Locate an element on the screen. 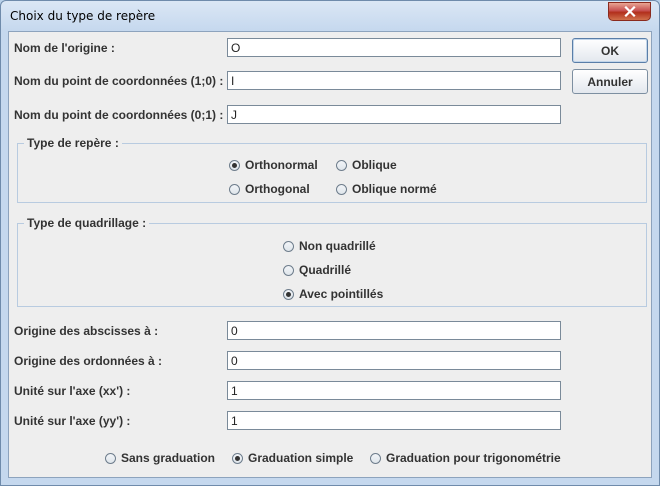 The image size is (660, 486). radio-oblique: Oblique is located at coordinates (366, 165).